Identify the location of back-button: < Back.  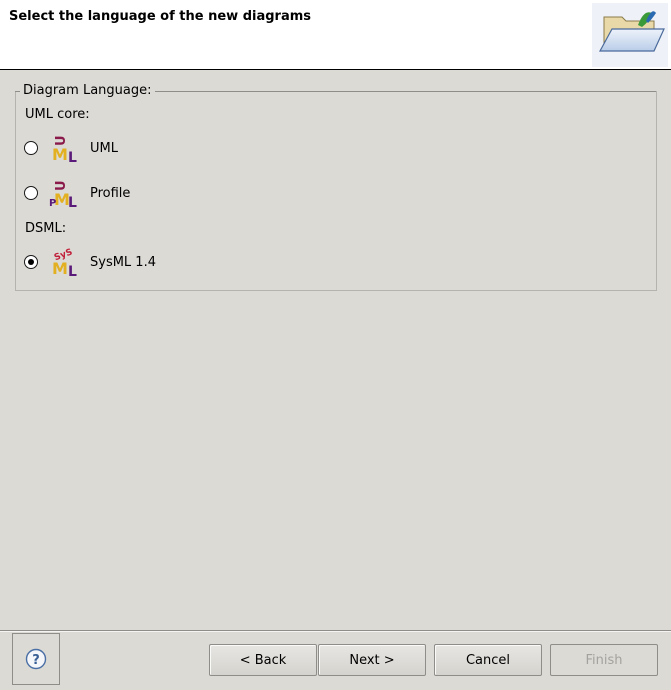
(263, 660).